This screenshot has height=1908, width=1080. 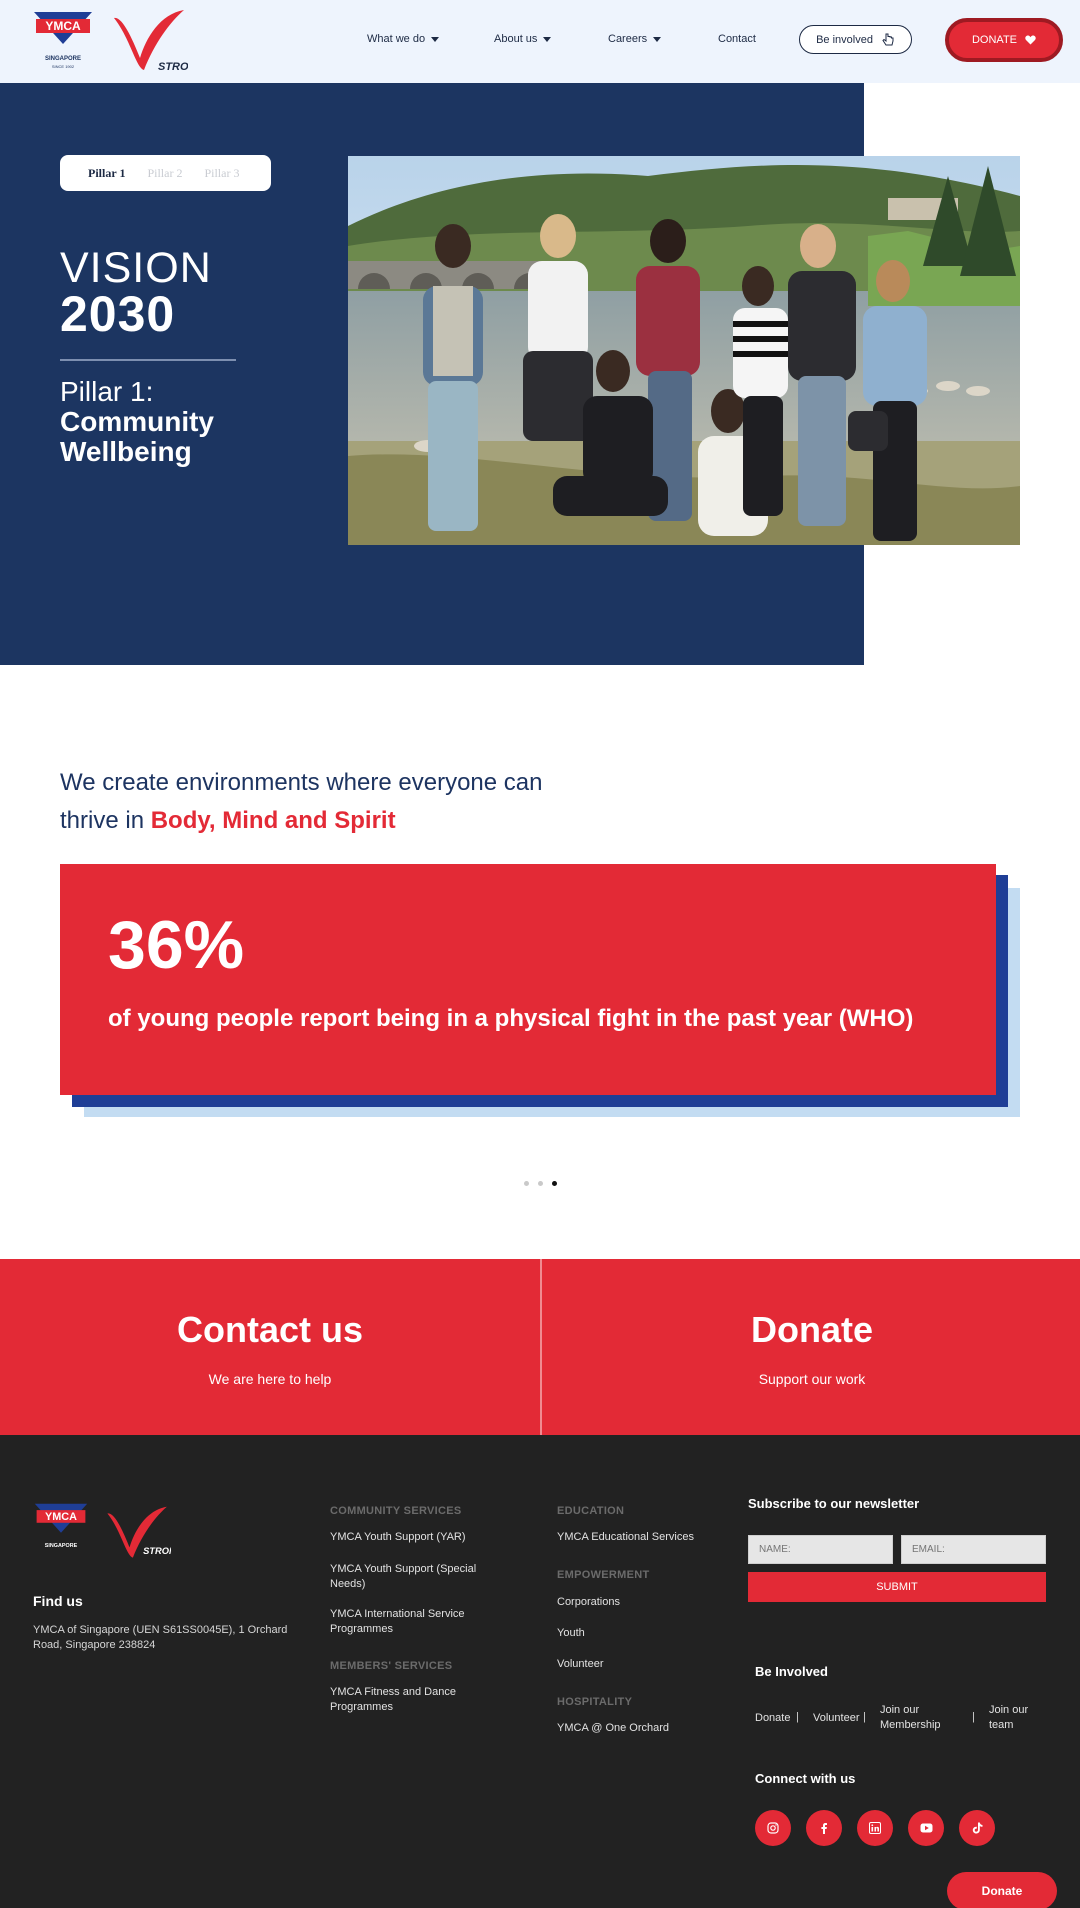 What do you see at coordinates (772, 1718) in the screenshot?
I see `footer-involved-donate: Donate` at bounding box center [772, 1718].